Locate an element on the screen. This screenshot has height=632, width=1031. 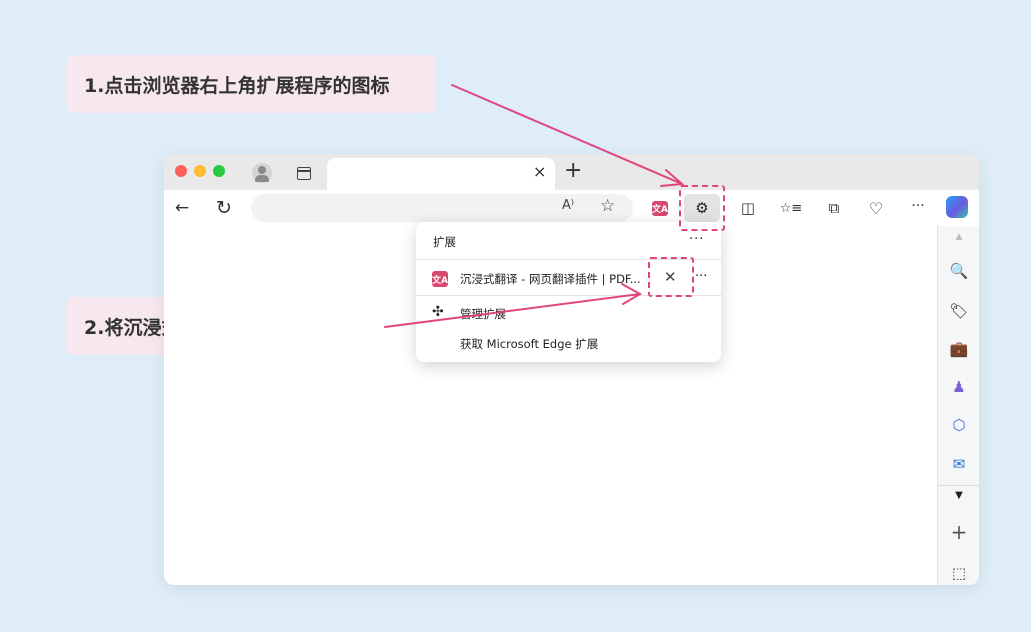
sidebar: ▲ 🔍 🏷 💼 ♟ ⬡ ✉ ▼ + ⬚ is located at coordinates (958, 405).